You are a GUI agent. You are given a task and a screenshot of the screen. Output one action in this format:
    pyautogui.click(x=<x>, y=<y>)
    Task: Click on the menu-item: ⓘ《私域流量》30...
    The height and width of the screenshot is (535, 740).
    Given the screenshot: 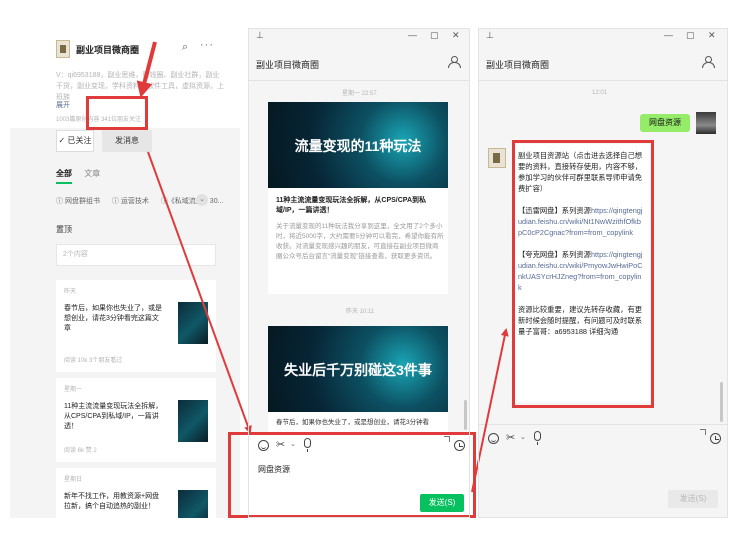 What is the action you would take?
    pyautogui.click(x=192, y=201)
    